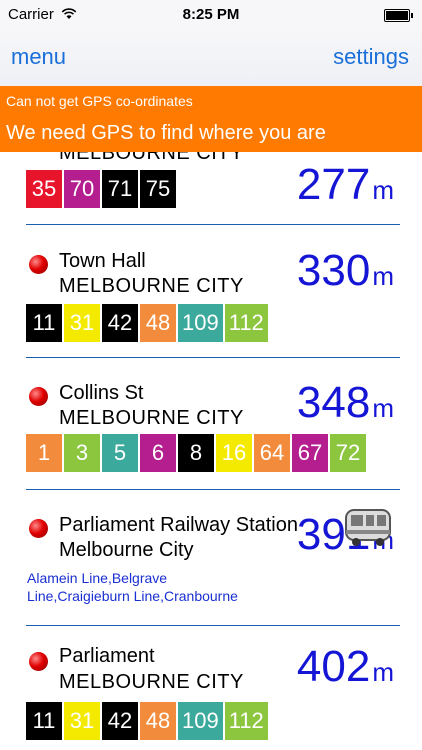 Image resolution: width=422 pixels, height=750 pixels. I want to click on navigation-bar: menu settings, so click(211, 58).